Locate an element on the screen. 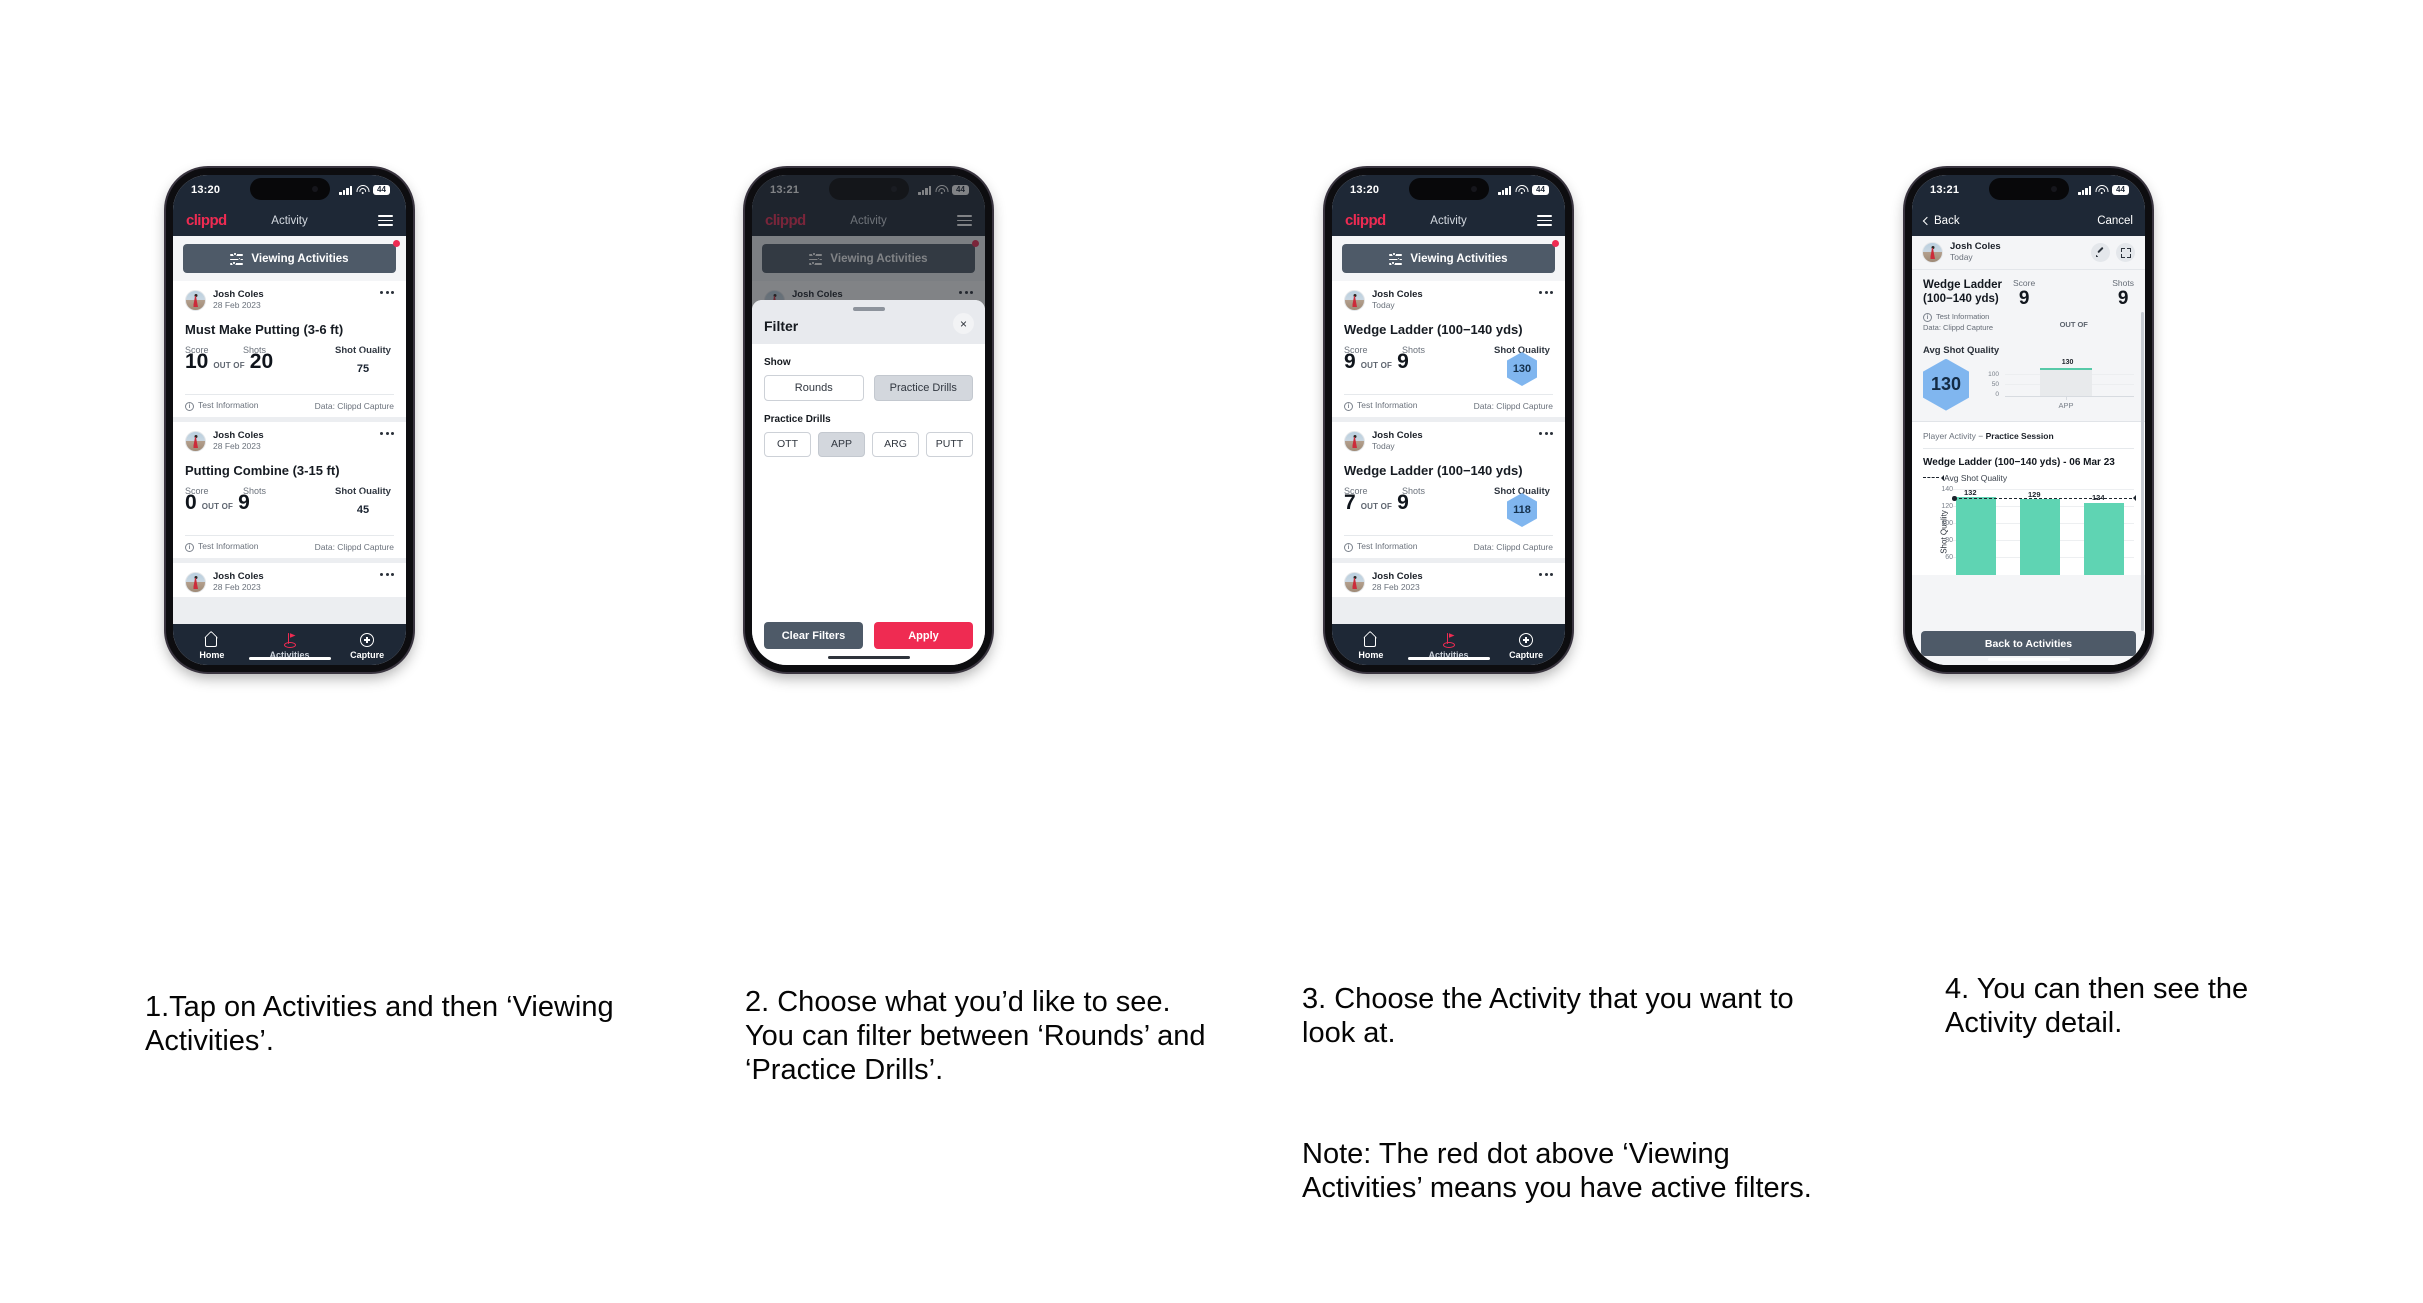  avatar is located at coordinates (1354, 441).